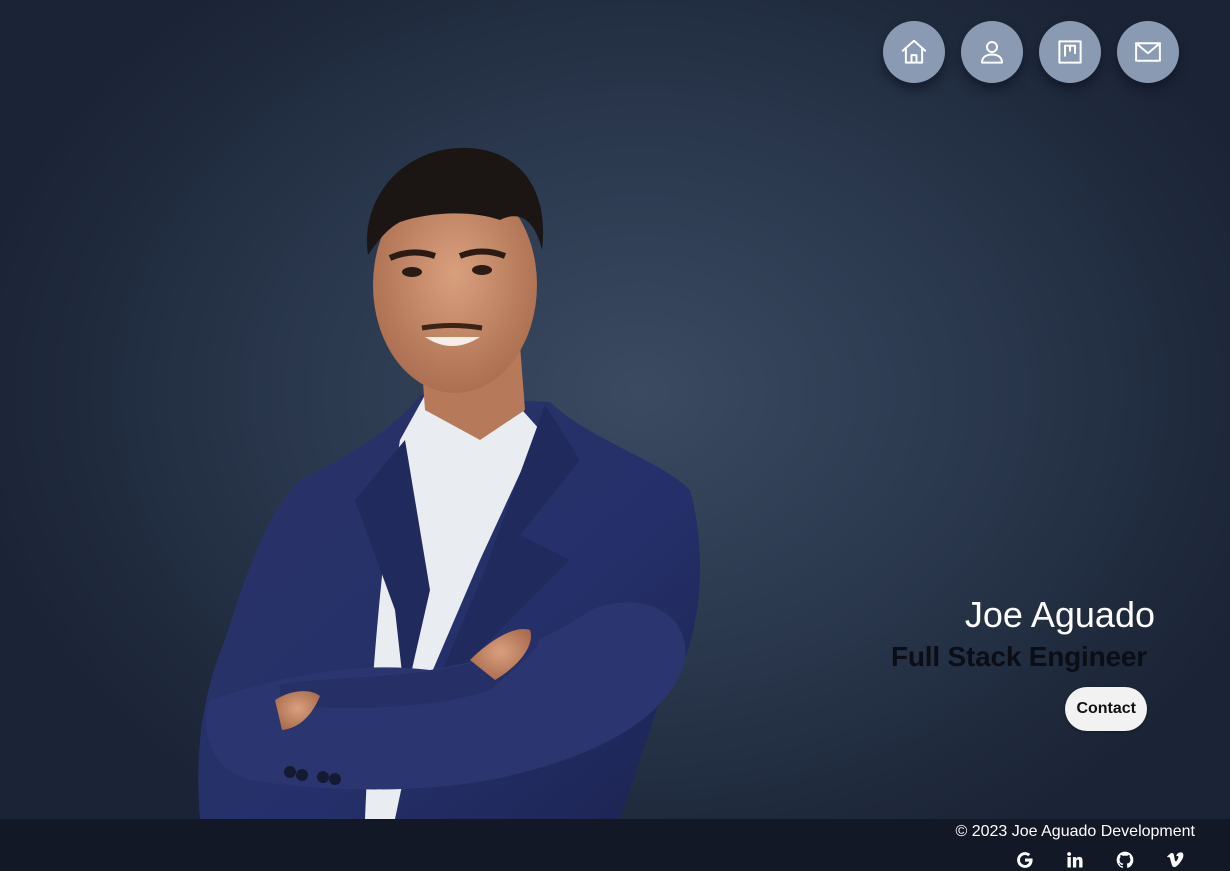  I want to click on user-icon, so click(992, 52).